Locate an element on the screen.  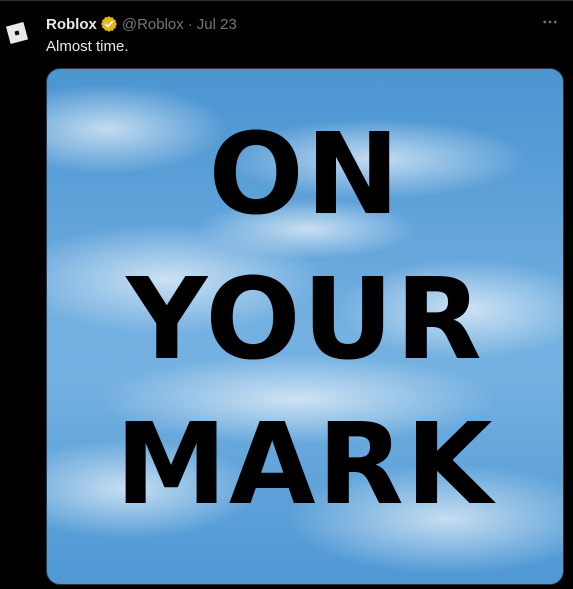
tweet-header: Roblox @Roblox · Jul 23 is located at coordinates (141, 24).